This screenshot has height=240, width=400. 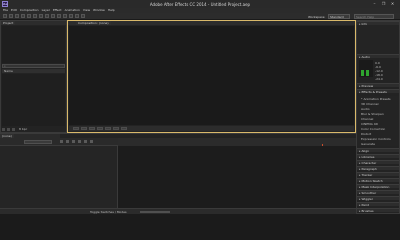 I want to click on comp-mini-flowchart-icon, so click(x=61, y=141).